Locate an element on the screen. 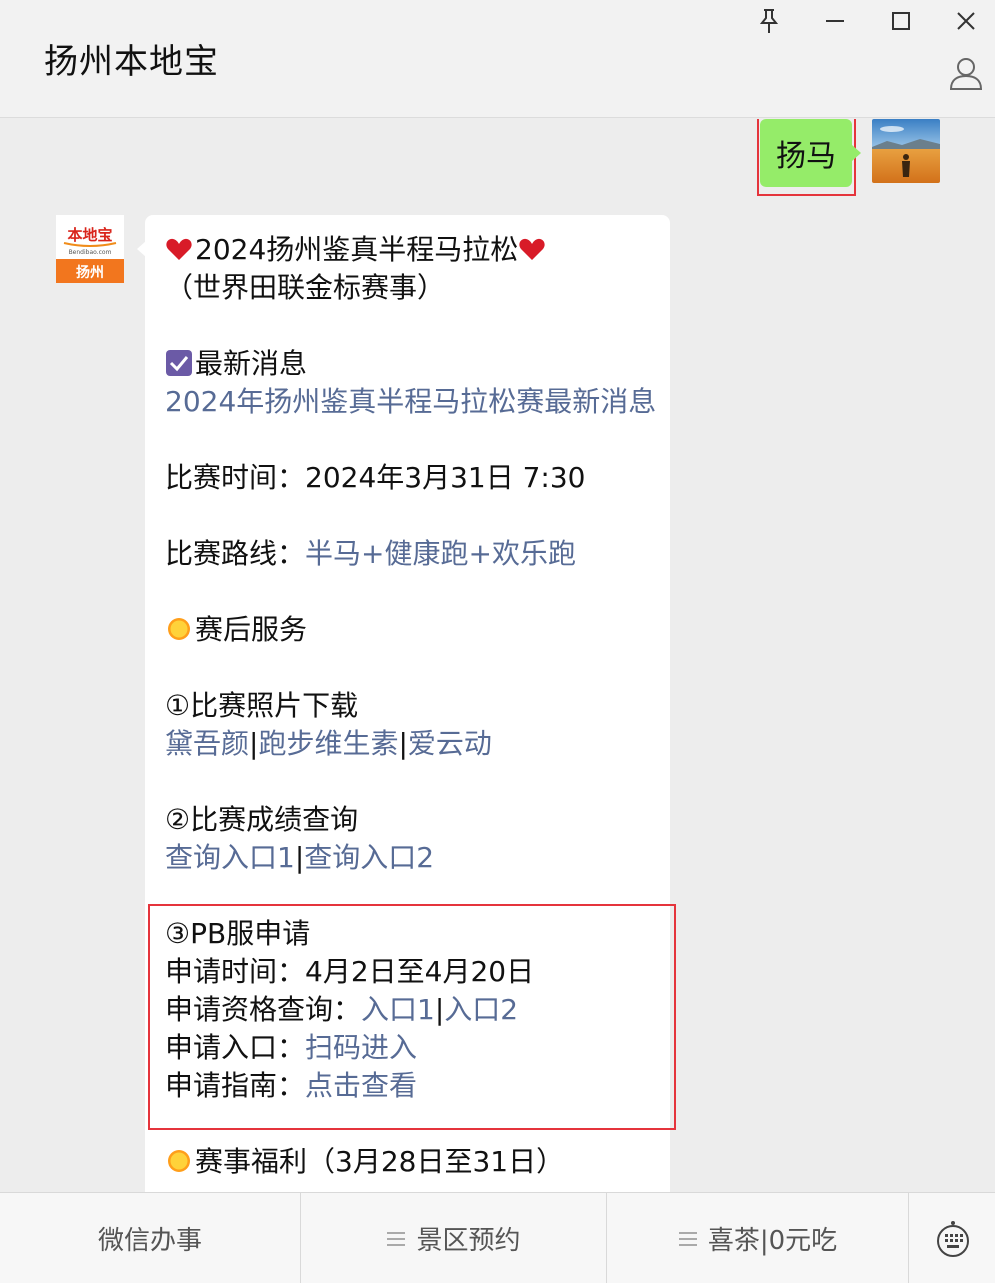 This screenshot has height=1283, width=995. maximize-icon is located at coordinates (901, 21).